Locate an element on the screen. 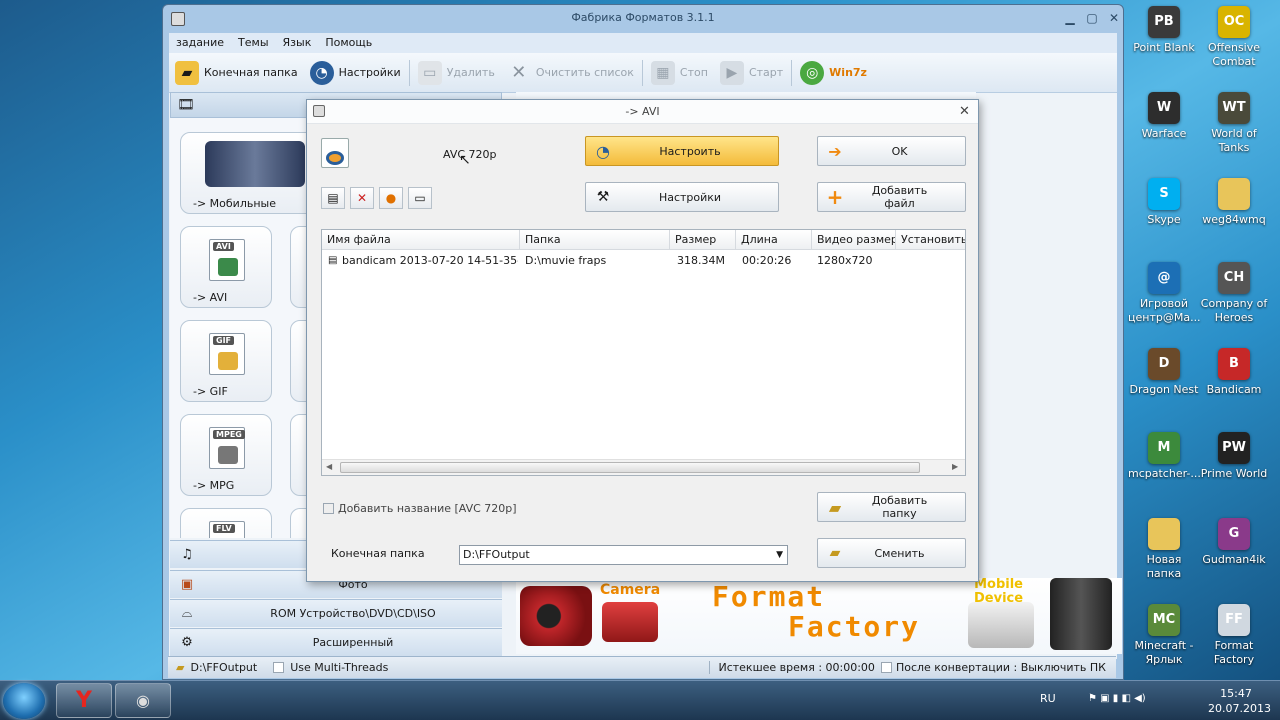 The height and width of the screenshot is (720, 1280). format-factory-taskbar-icon: ◉ is located at coordinates (143, 700).